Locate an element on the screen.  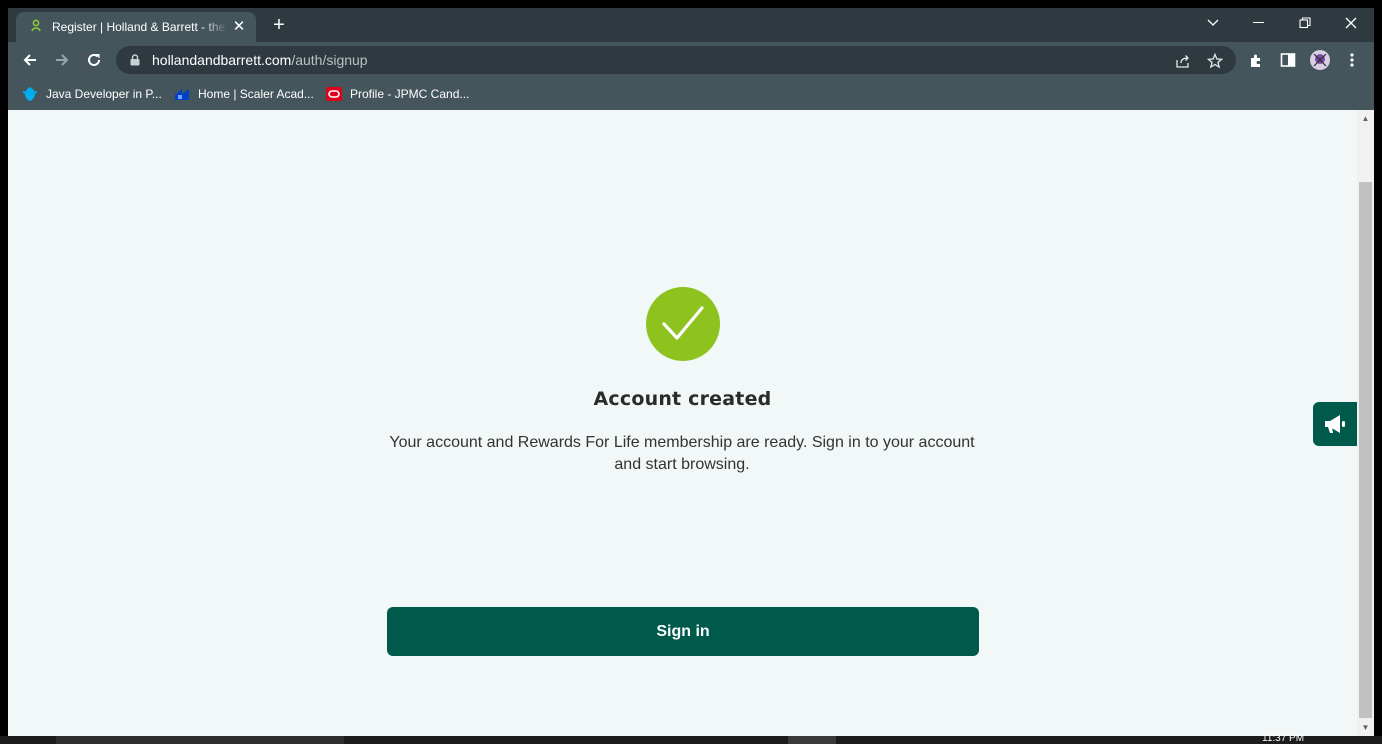
forward-button is located at coordinates (62, 60).